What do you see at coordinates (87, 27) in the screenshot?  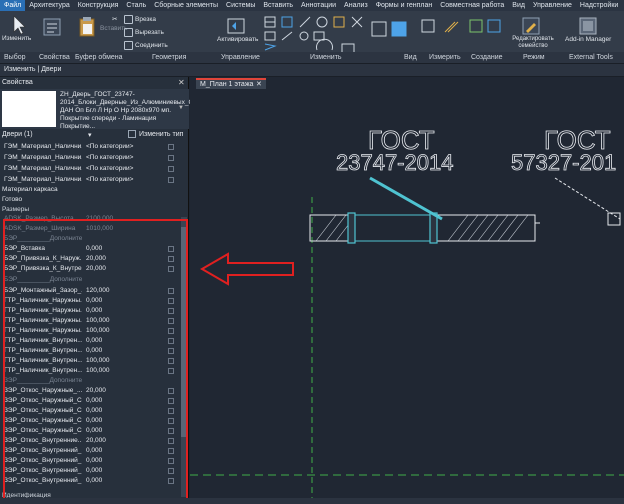 I see `paste-icon` at bounding box center [87, 27].